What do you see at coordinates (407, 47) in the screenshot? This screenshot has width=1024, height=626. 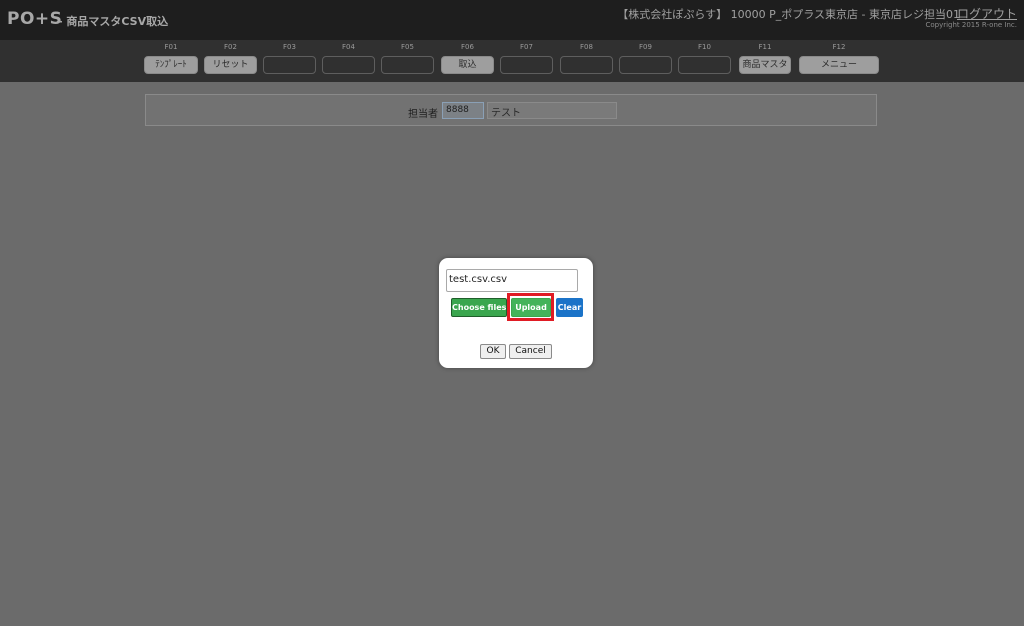 I see `fkey-code: F05` at bounding box center [407, 47].